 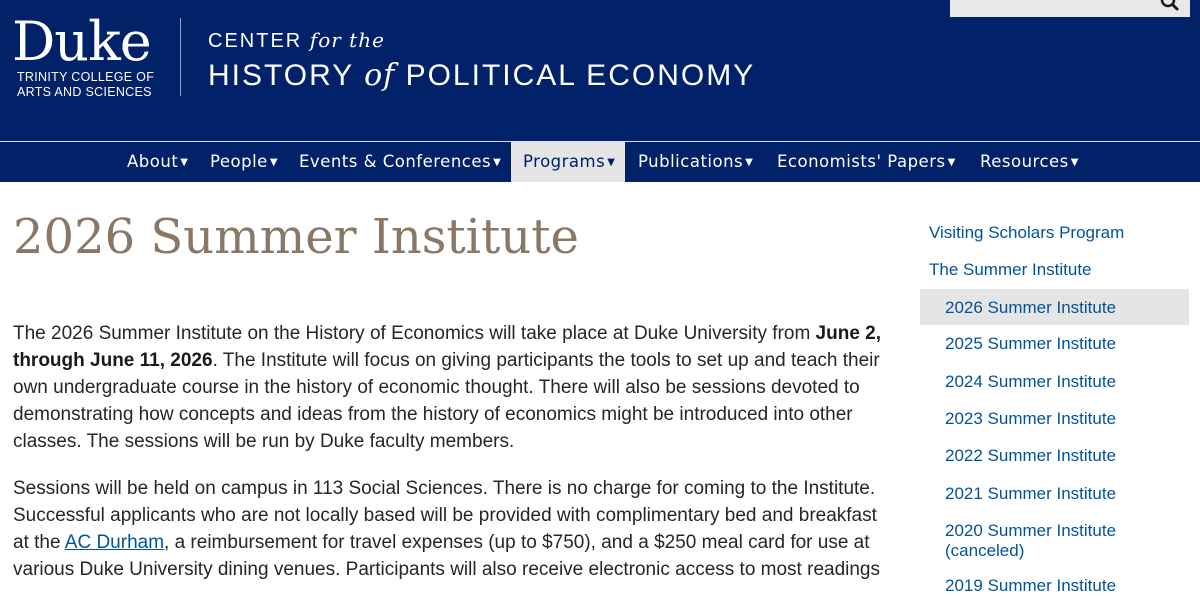 I want to click on nav-economists-papers: Economists' Papers ▼, so click(x=866, y=162).